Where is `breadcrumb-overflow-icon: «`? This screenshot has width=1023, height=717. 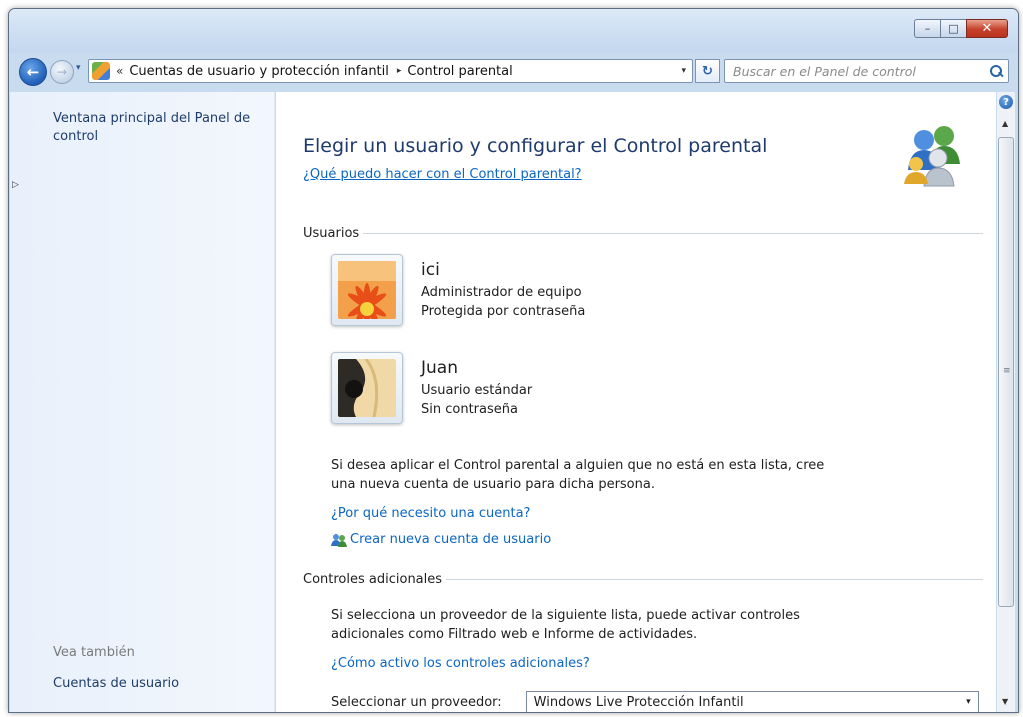
breadcrumb-overflow-icon: « is located at coordinates (119, 71).